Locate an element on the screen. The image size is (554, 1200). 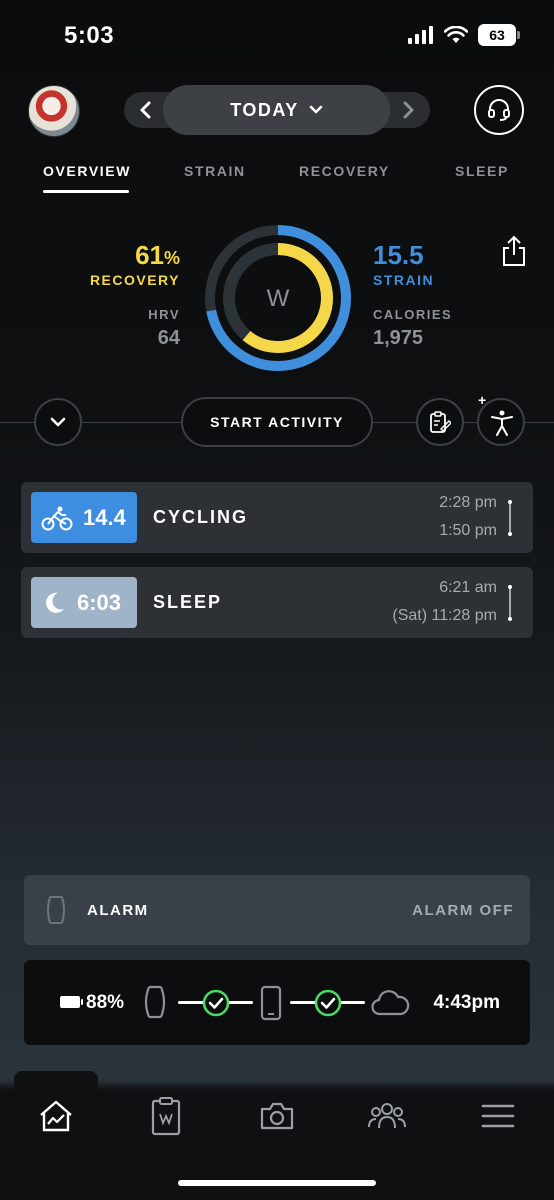
activity-duration: 6:03 is located at coordinates (99, 602).